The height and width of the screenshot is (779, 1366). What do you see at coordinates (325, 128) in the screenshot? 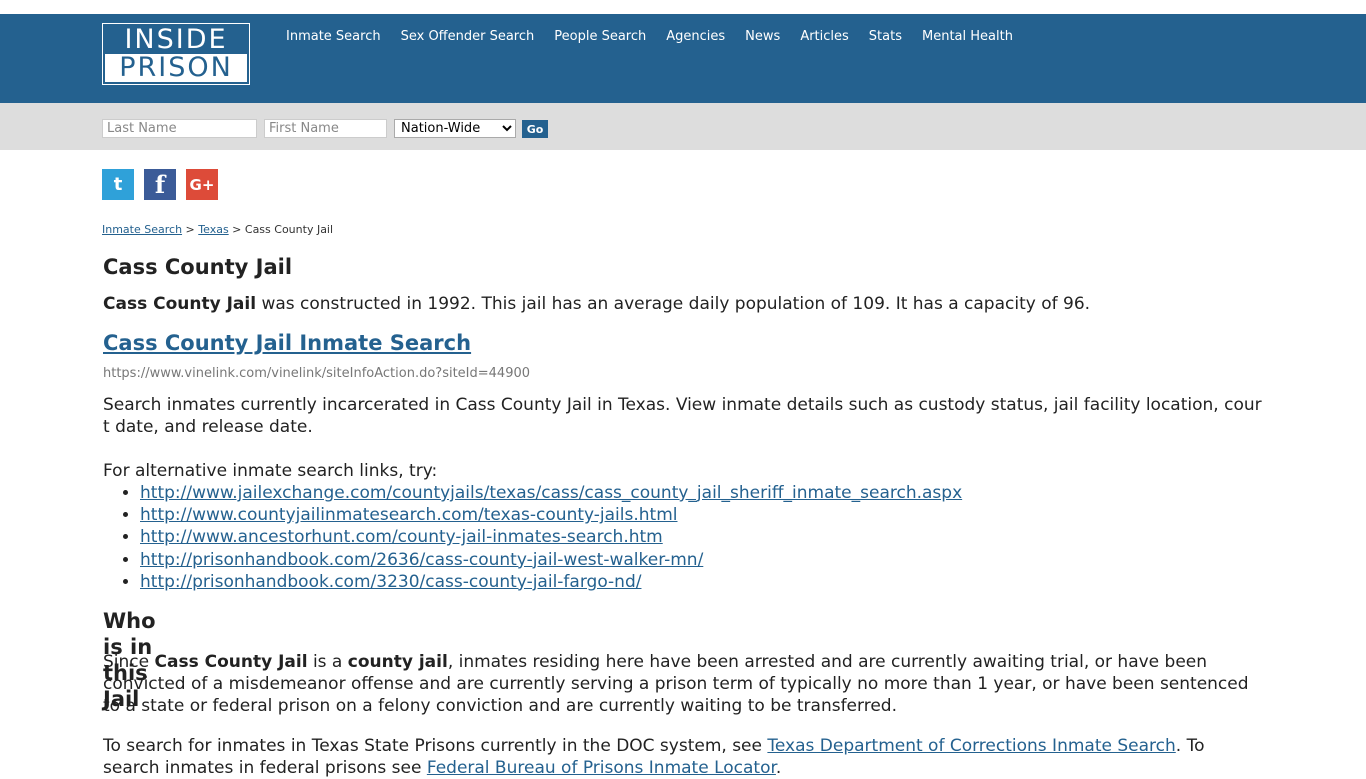
I see `first-name-input` at bounding box center [325, 128].